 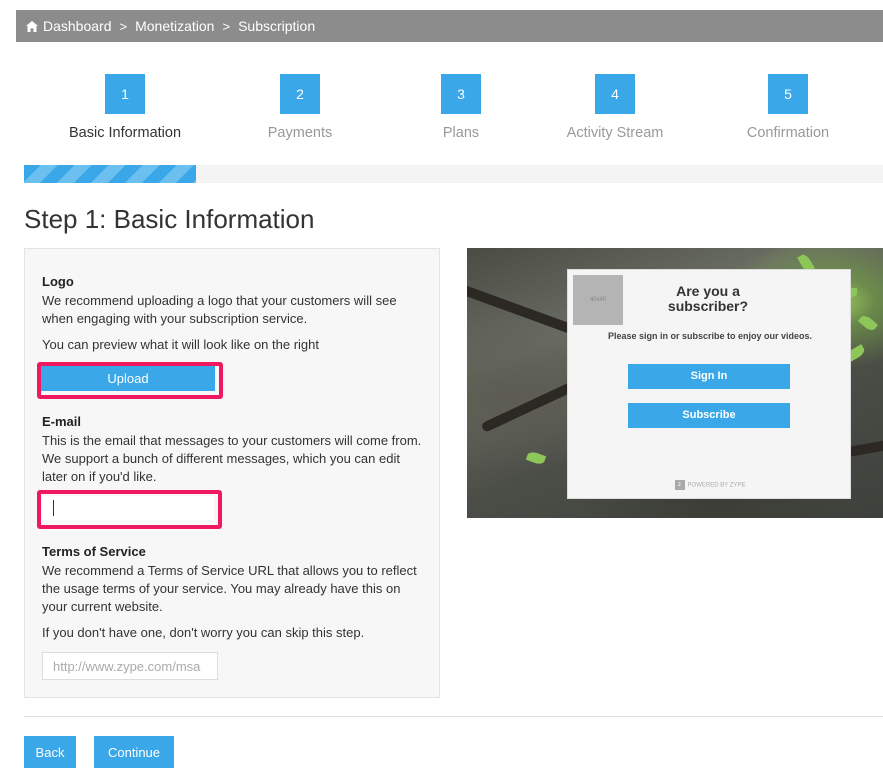 I want to click on breadcrumb-dashboard: Dashboard, so click(x=77, y=26).